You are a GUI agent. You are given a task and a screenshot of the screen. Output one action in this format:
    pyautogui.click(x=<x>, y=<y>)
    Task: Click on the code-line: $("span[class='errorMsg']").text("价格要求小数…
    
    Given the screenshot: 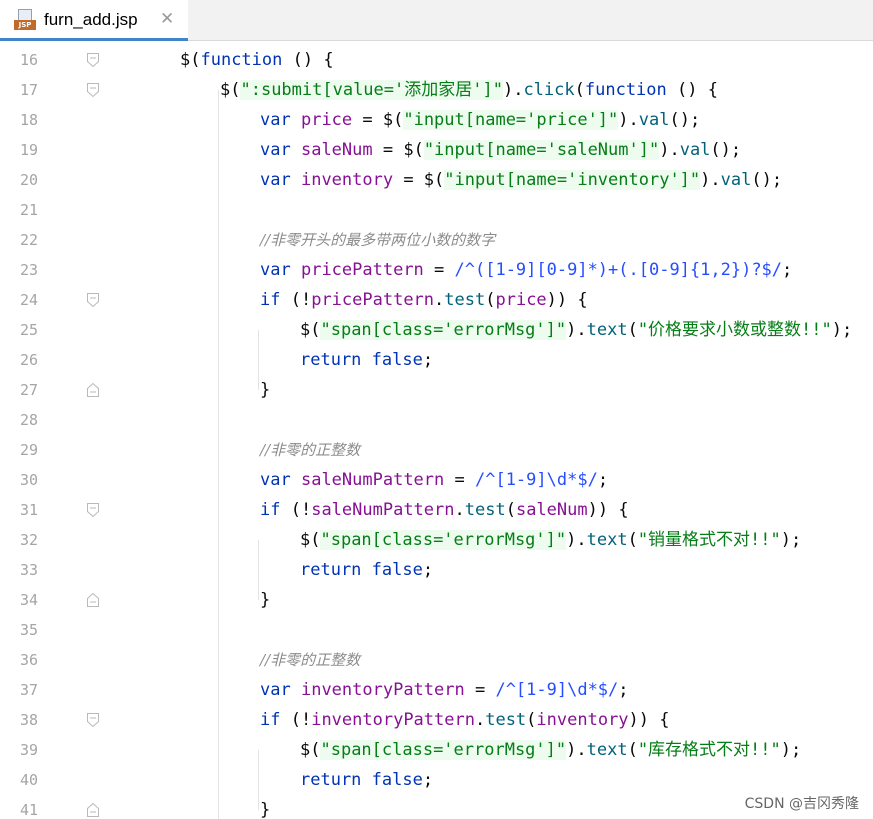 What is the action you would take?
    pyautogui.click(x=576, y=330)
    